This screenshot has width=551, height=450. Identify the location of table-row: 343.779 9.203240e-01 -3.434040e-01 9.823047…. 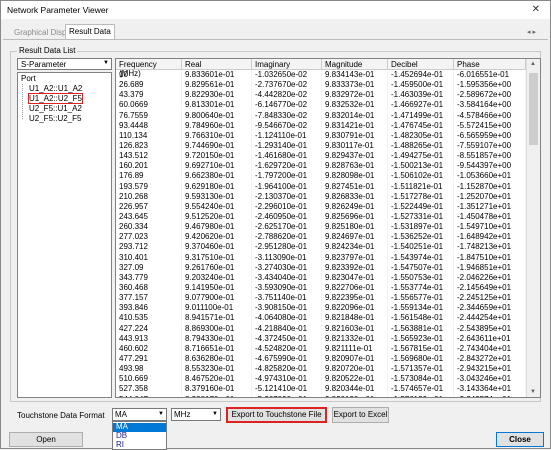
(321, 277).